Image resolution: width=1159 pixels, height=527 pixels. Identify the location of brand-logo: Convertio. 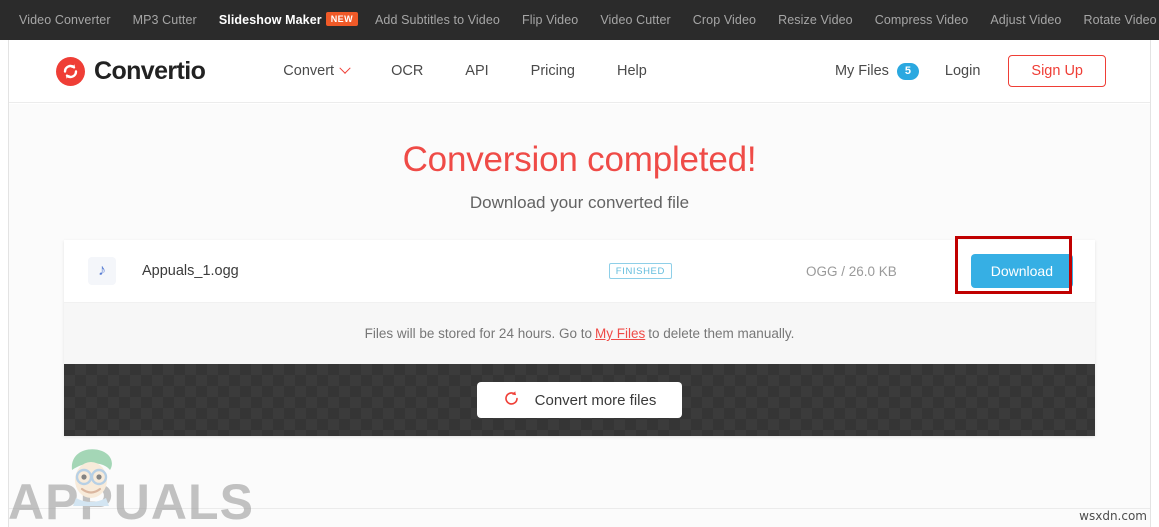
(131, 71).